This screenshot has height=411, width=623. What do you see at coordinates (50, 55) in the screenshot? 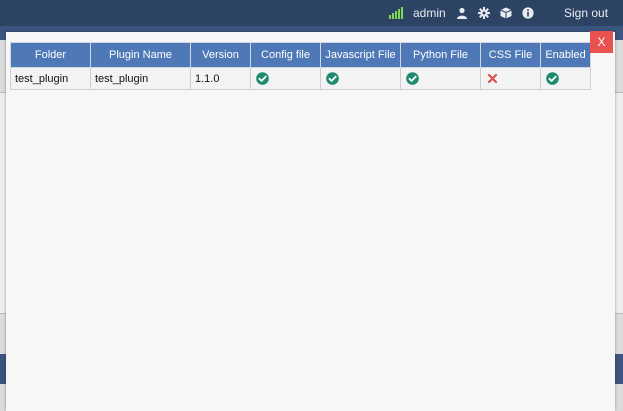
I see `header-folder: Folder` at bounding box center [50, 55].